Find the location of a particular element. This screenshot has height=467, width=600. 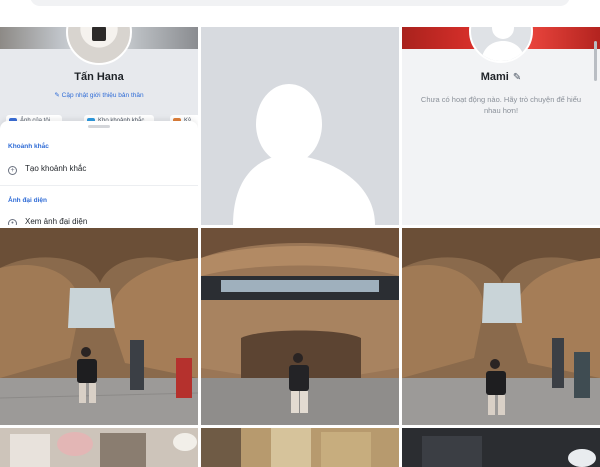

create-moment-item: + Tạo khoảnh khắc is located at coordinates (47, 169).